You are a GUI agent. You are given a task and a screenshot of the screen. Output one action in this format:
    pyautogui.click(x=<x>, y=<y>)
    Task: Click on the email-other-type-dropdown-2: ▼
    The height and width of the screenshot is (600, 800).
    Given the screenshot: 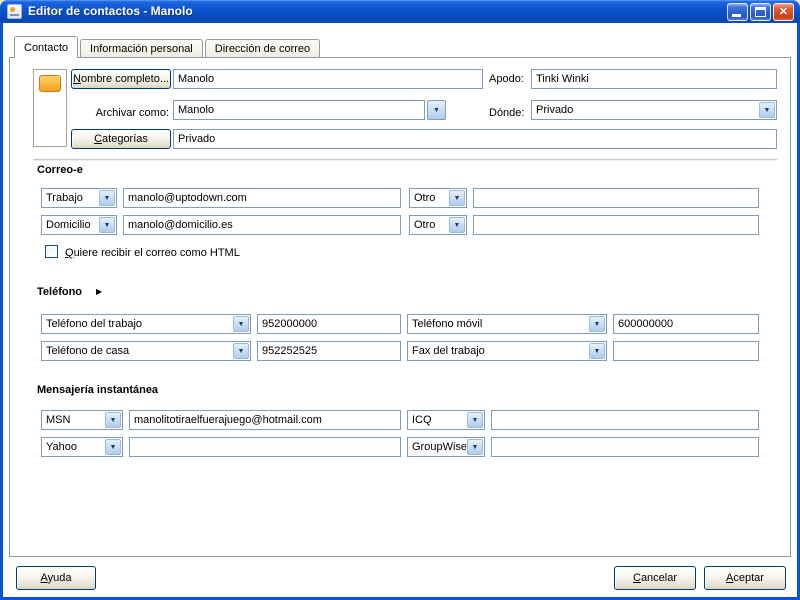 What is the action you would take?
    pyautogui.click(x=457, y=225)
    